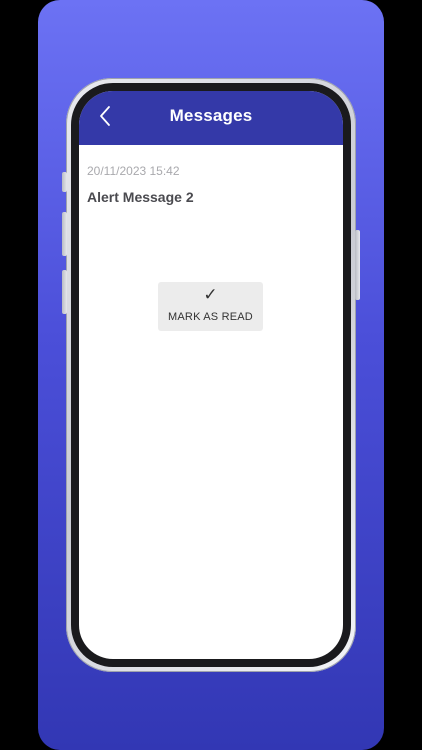 This screenshot has width=422, height=750. I want to click on app-header: Messages, so click(211, 118).